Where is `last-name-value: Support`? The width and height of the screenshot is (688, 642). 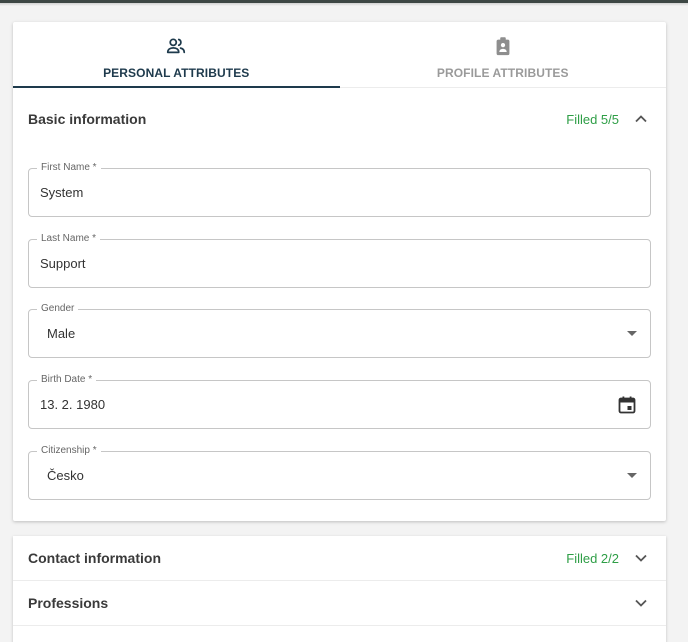
last-name-value: Support is located at coordinates (63, 263).